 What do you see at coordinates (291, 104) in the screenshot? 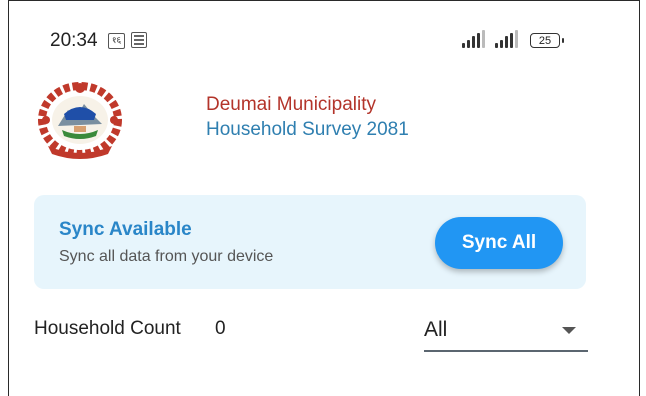
I see `municipality-name: Deumai Municipality` at bounding box center [291, 104].